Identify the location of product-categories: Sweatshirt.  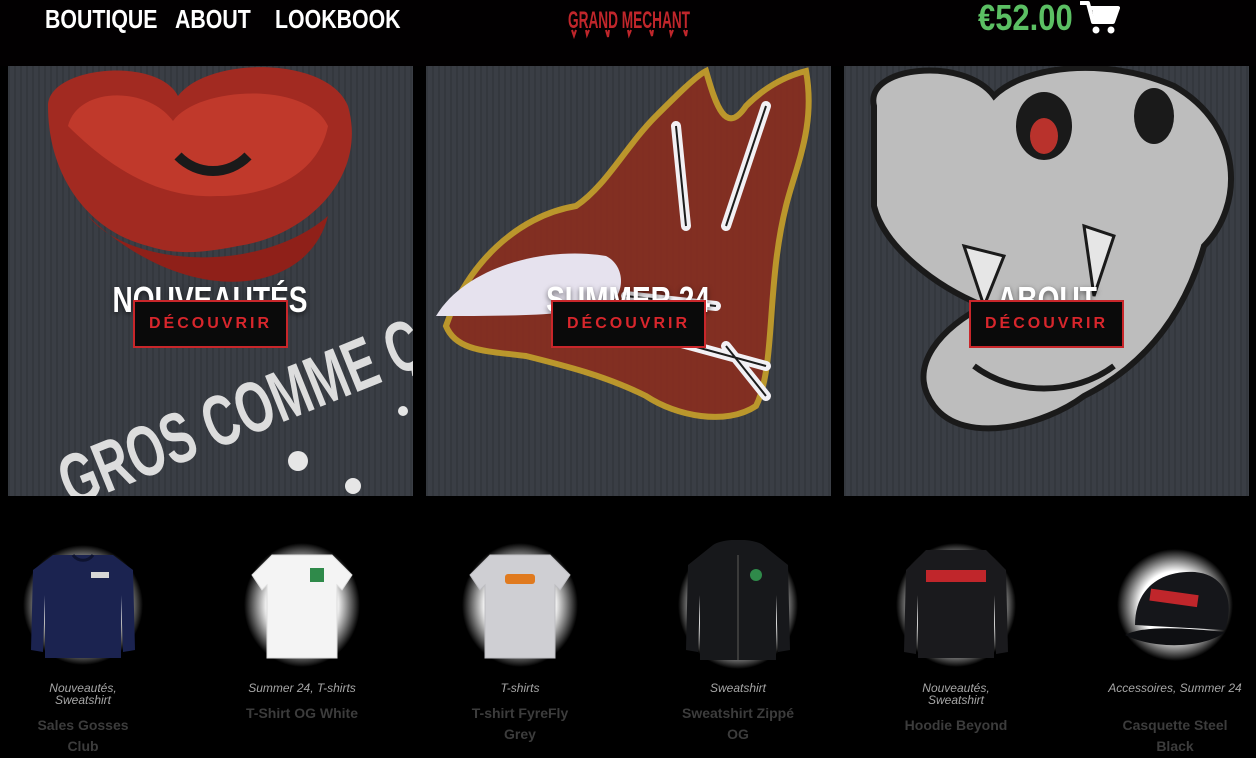
(738, 688).